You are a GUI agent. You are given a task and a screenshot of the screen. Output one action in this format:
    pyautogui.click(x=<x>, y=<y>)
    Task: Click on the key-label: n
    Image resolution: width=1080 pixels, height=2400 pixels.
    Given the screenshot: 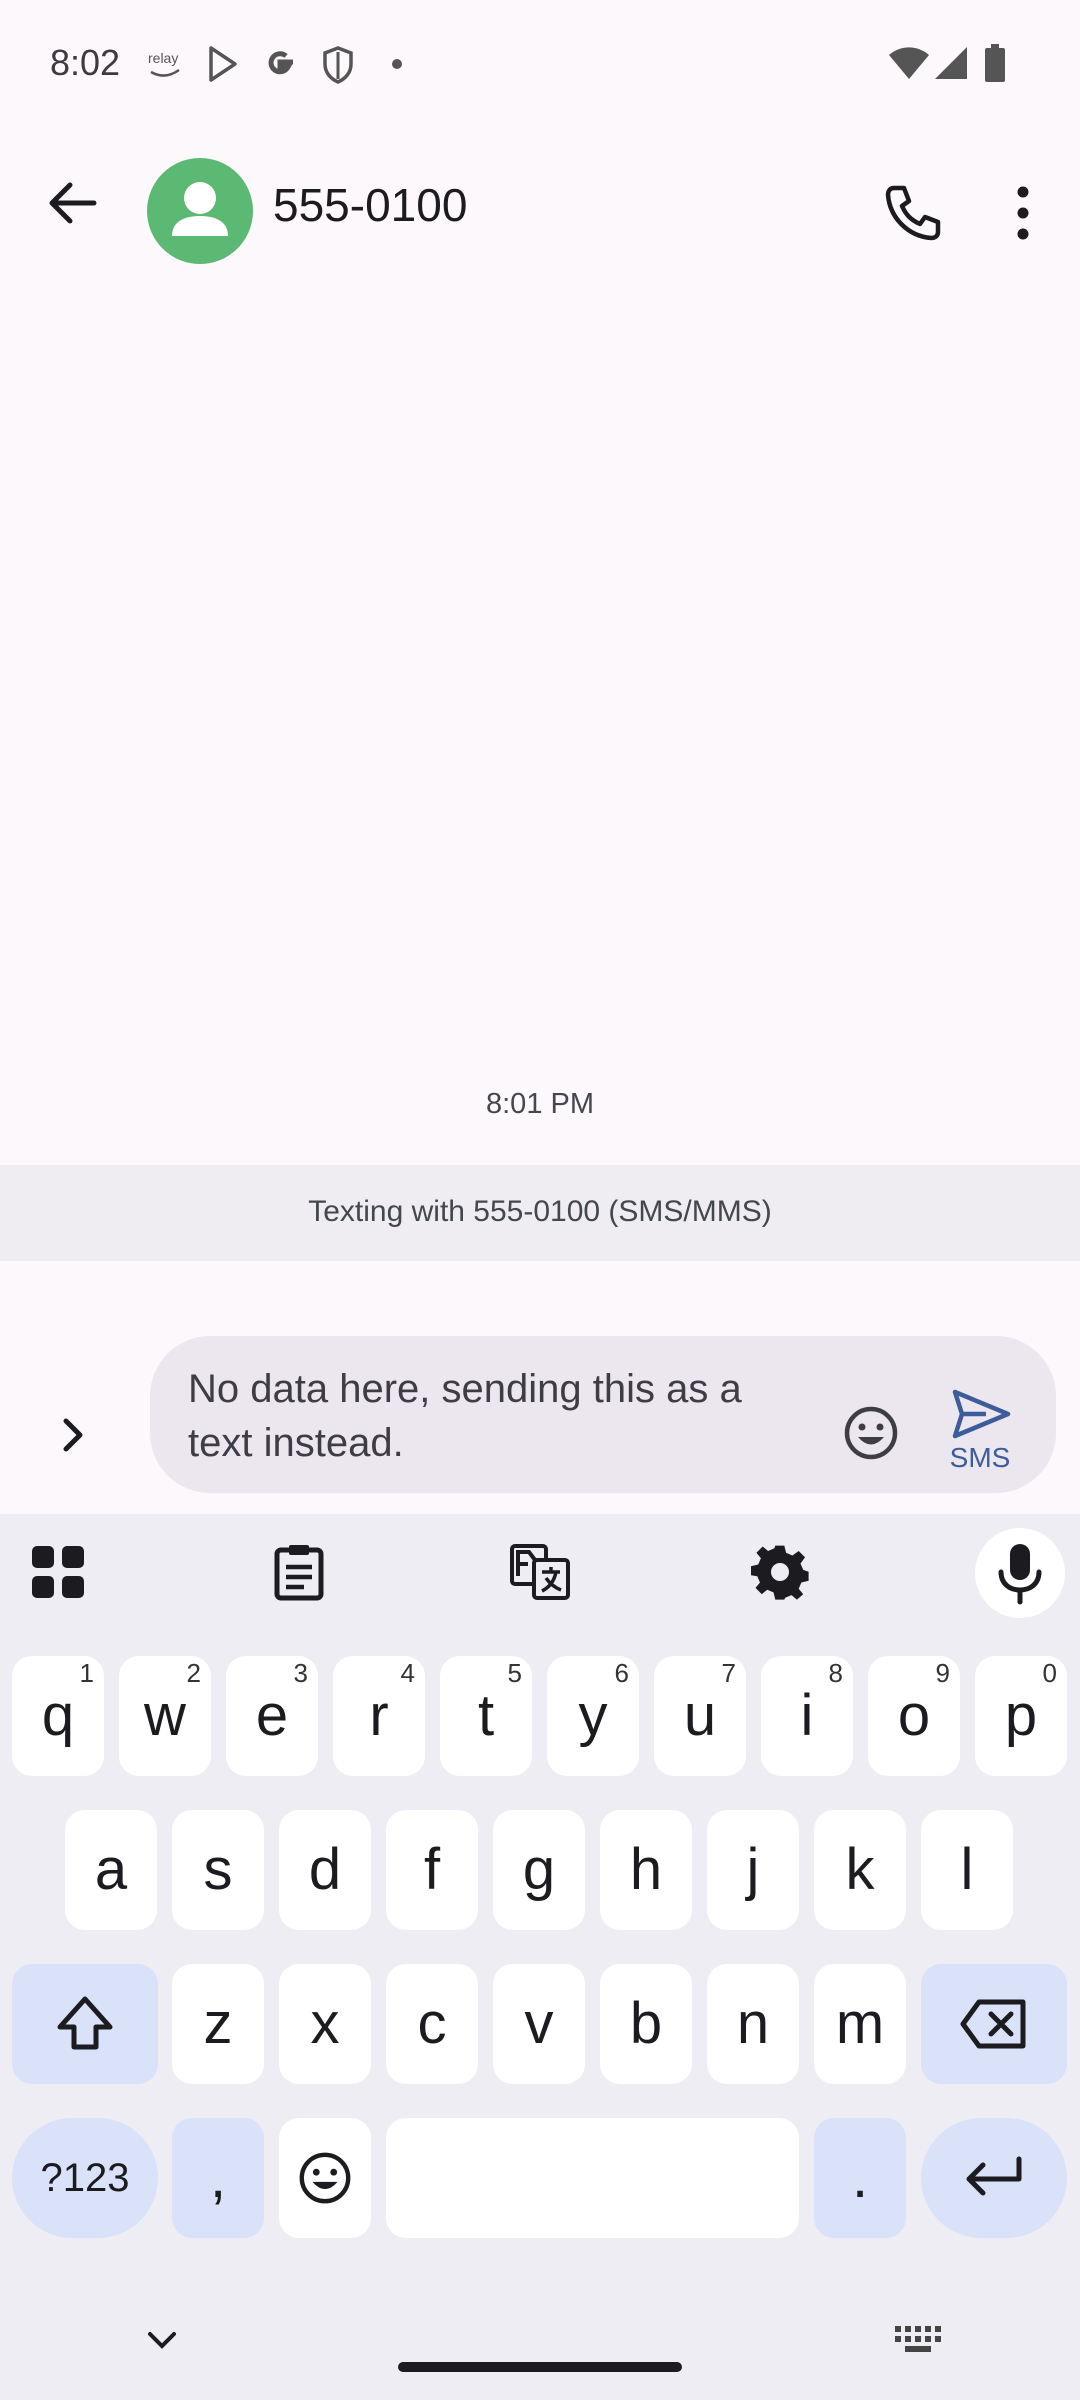 What is the action you would take?
    pyautogui.click(x=753, y=2023)
    